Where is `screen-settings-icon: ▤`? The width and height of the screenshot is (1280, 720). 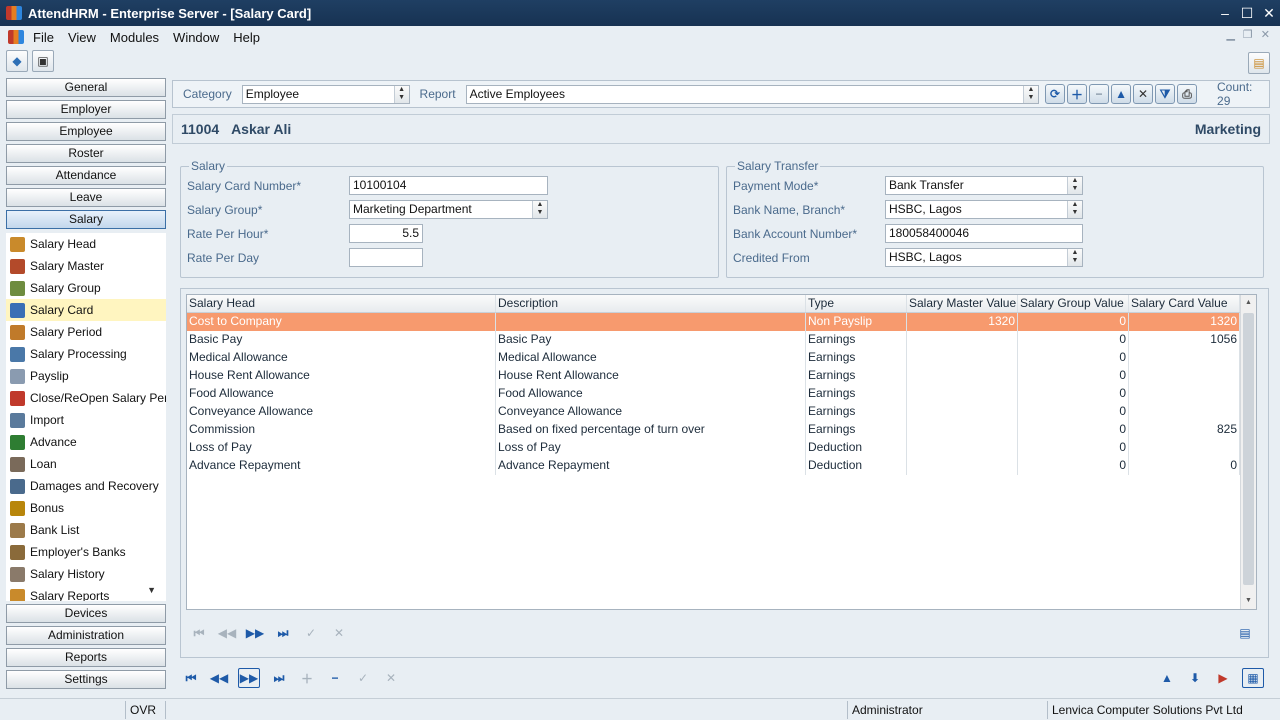
screen-settings-icon: ▤ is located at coordinates (1259, 63).